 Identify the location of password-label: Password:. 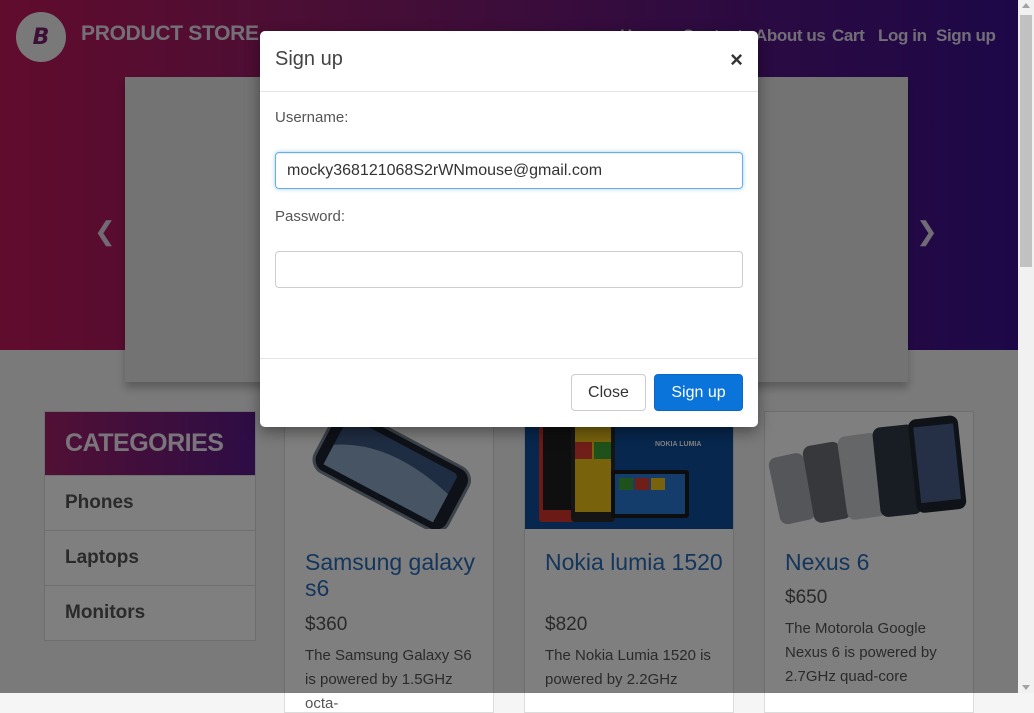
(310, 216).